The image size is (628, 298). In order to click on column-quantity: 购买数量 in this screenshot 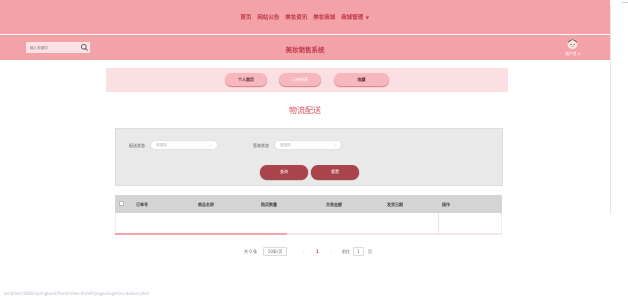, I will do `click(269, 204)`.